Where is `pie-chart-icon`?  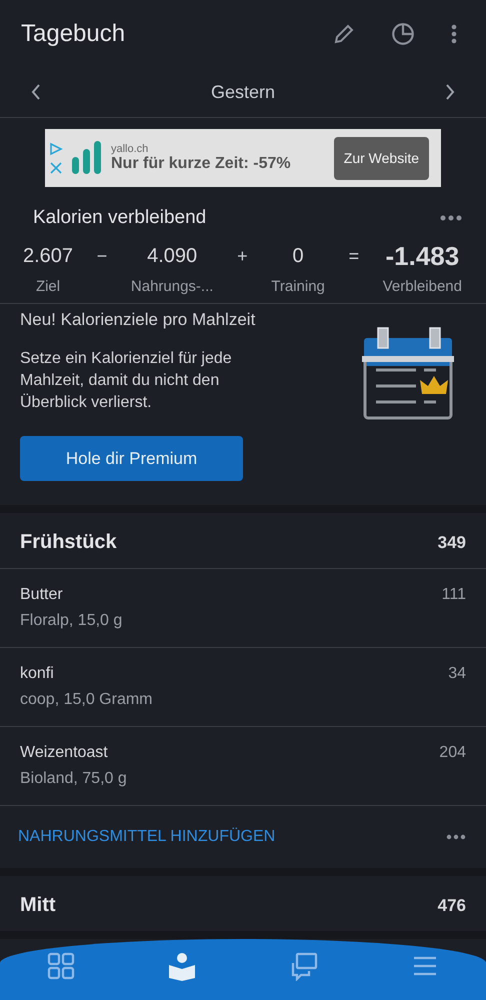
pie-chart-icon is located at coordinates (403, 33).